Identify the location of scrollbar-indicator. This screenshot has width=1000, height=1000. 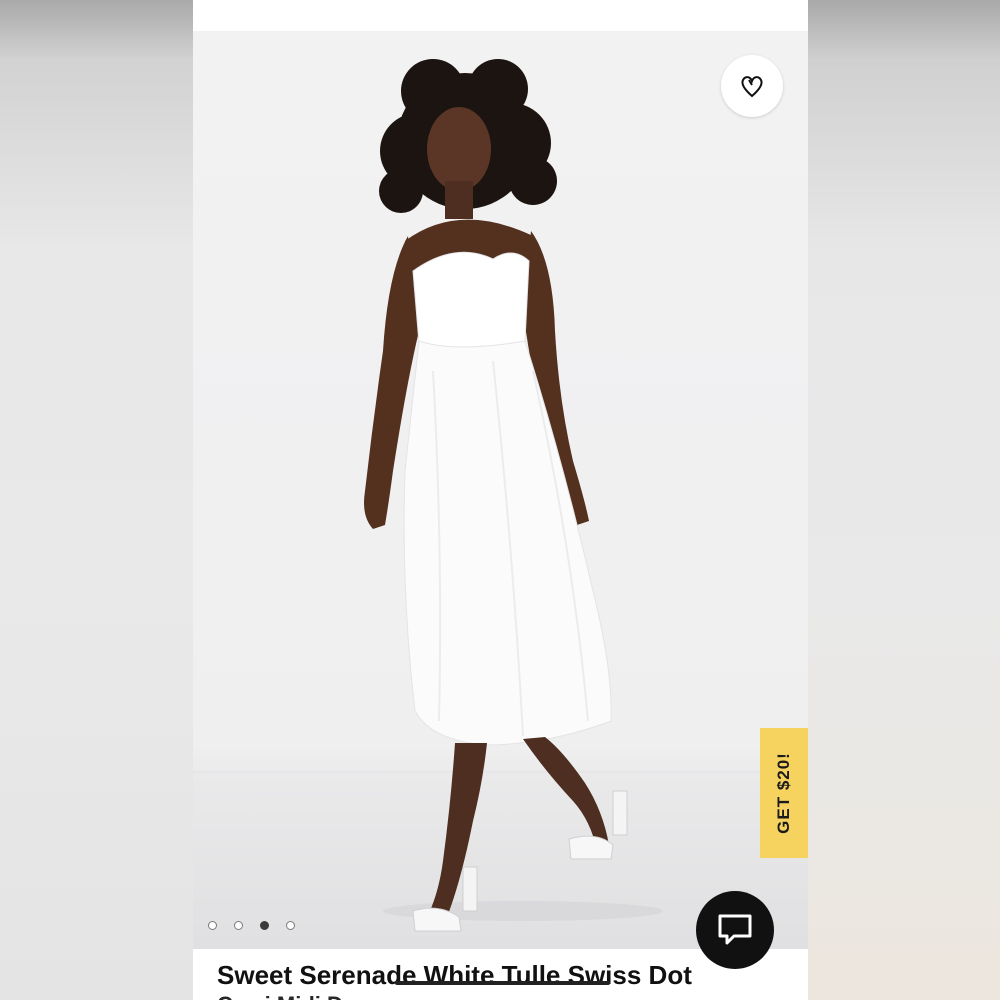
(502, 983).